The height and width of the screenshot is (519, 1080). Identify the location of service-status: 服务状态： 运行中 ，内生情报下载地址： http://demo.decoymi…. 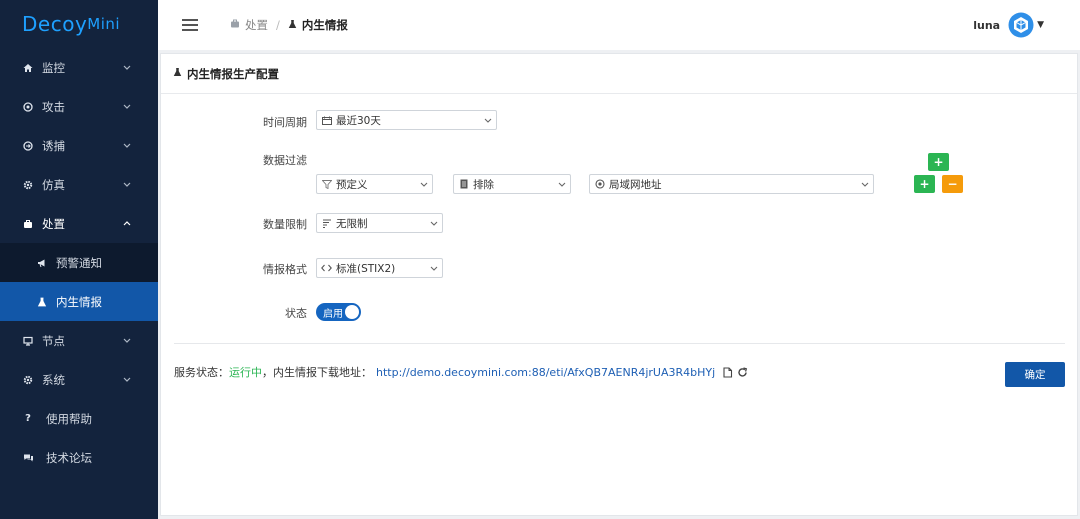
(461, 372).